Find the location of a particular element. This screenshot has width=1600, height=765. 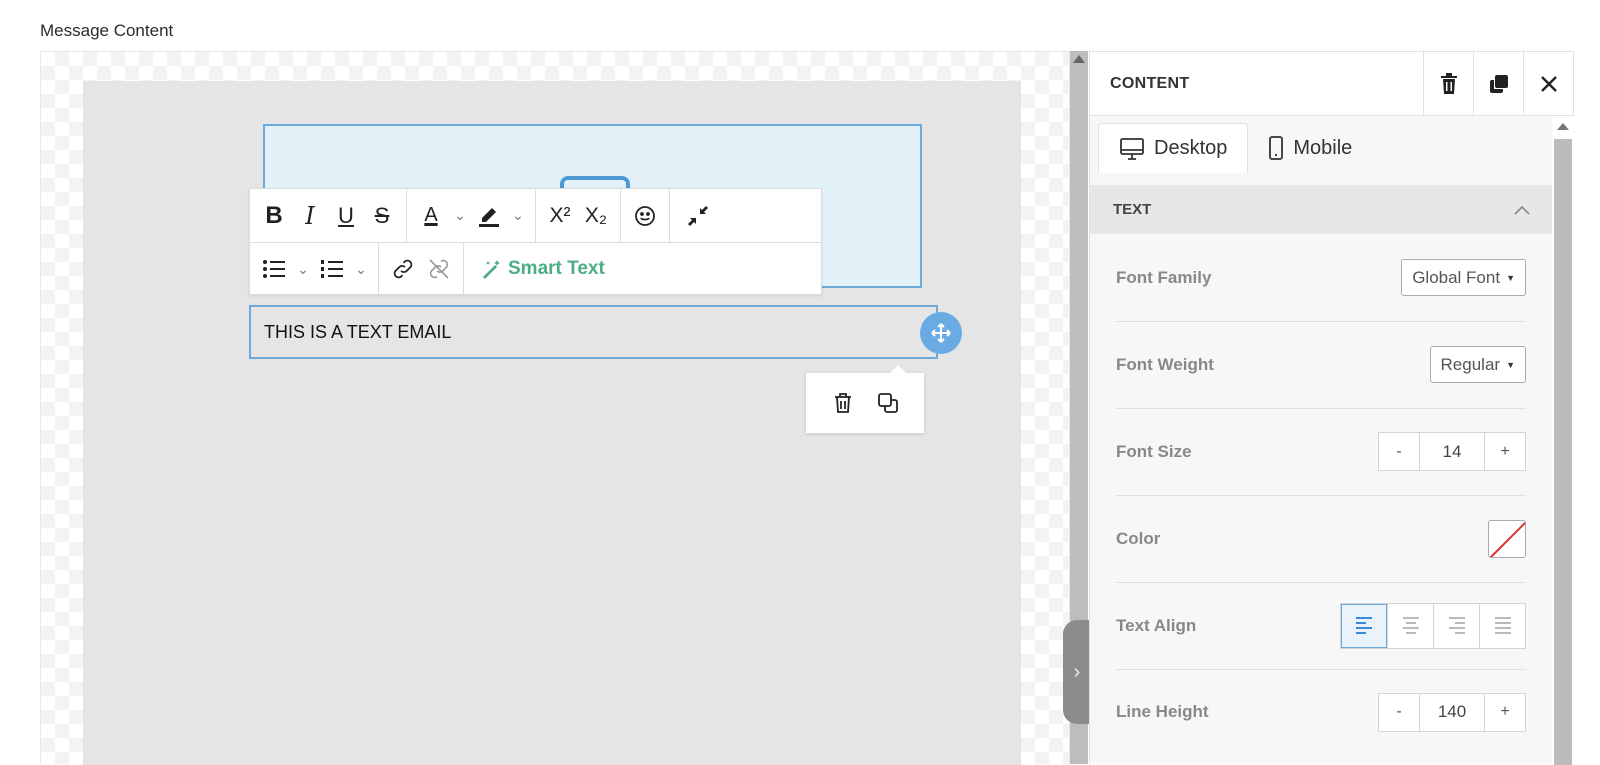

toolbar-group-lists: ⌄ ⌄ is located at coordinates (314, 269).